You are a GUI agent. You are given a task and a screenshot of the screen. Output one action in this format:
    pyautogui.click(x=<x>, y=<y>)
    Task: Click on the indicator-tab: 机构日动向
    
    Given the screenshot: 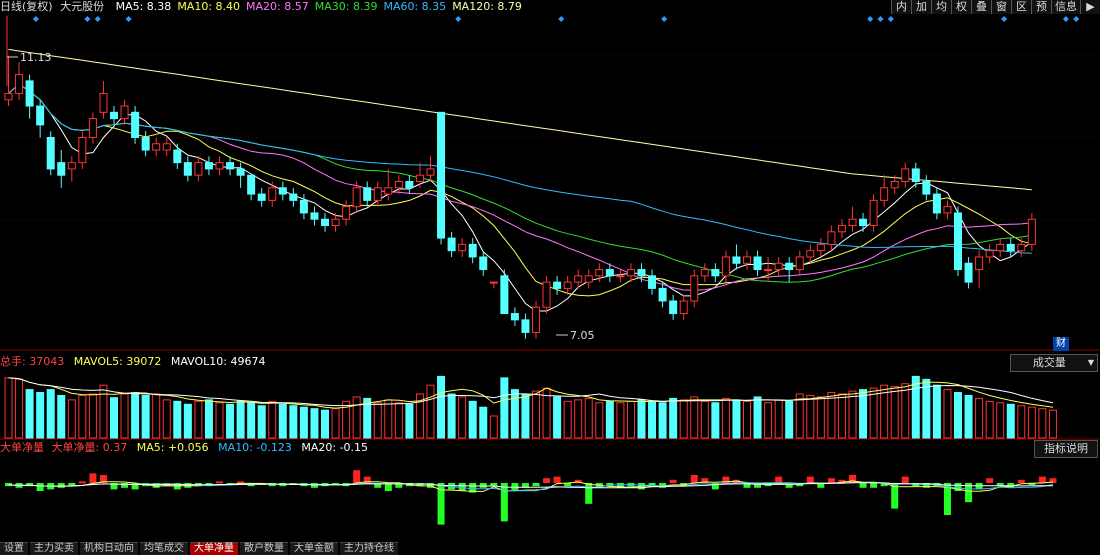 What is the action you would take?
    pyautogui.click(x=109, y=548)
    